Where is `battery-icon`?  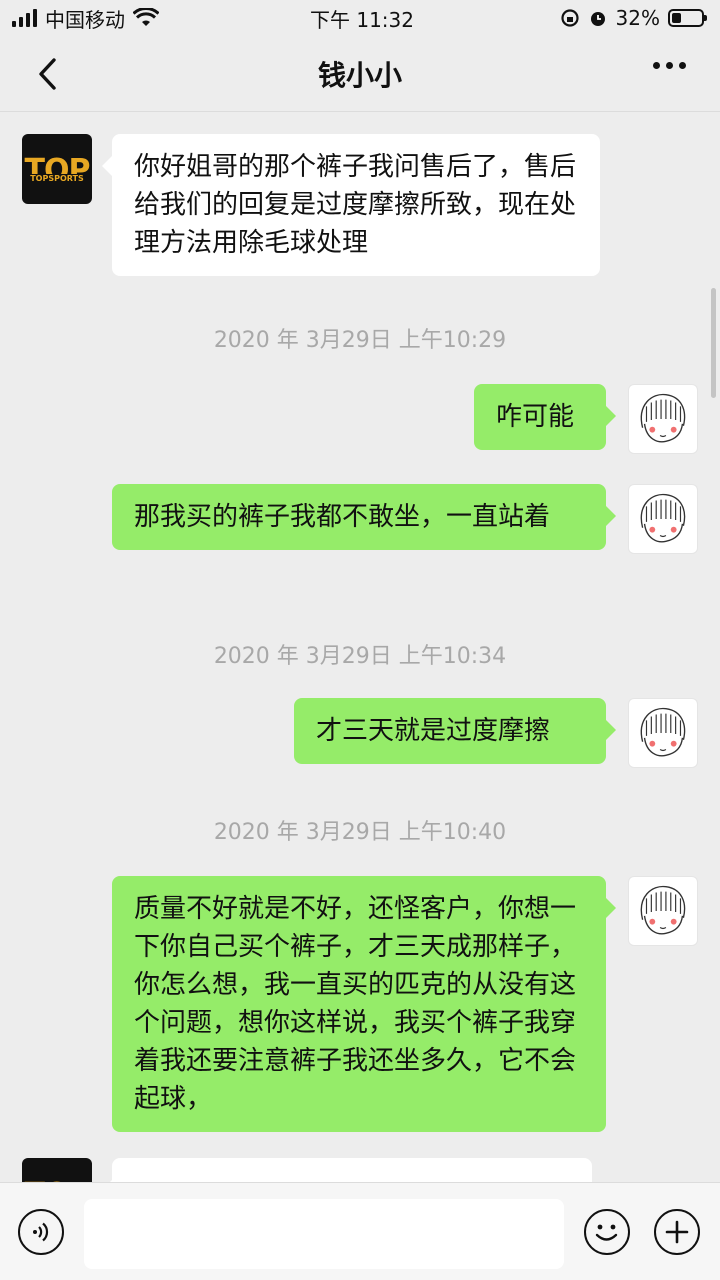
battery-icon is located at coordinates (687, 18).